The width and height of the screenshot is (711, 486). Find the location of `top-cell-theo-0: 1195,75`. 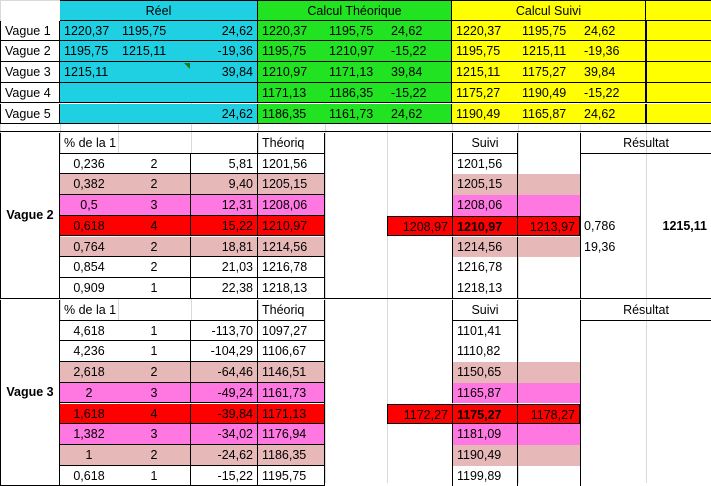

top-cell-theo-0: 1195,75 is located at coordinates (291, 52).